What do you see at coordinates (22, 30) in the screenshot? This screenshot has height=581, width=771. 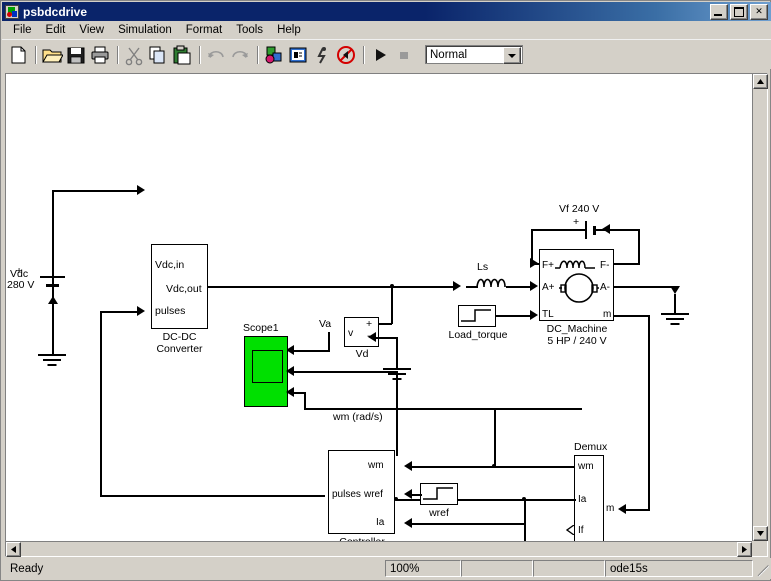 I see `menu-item-file: File` at bounding box center [22, 30].